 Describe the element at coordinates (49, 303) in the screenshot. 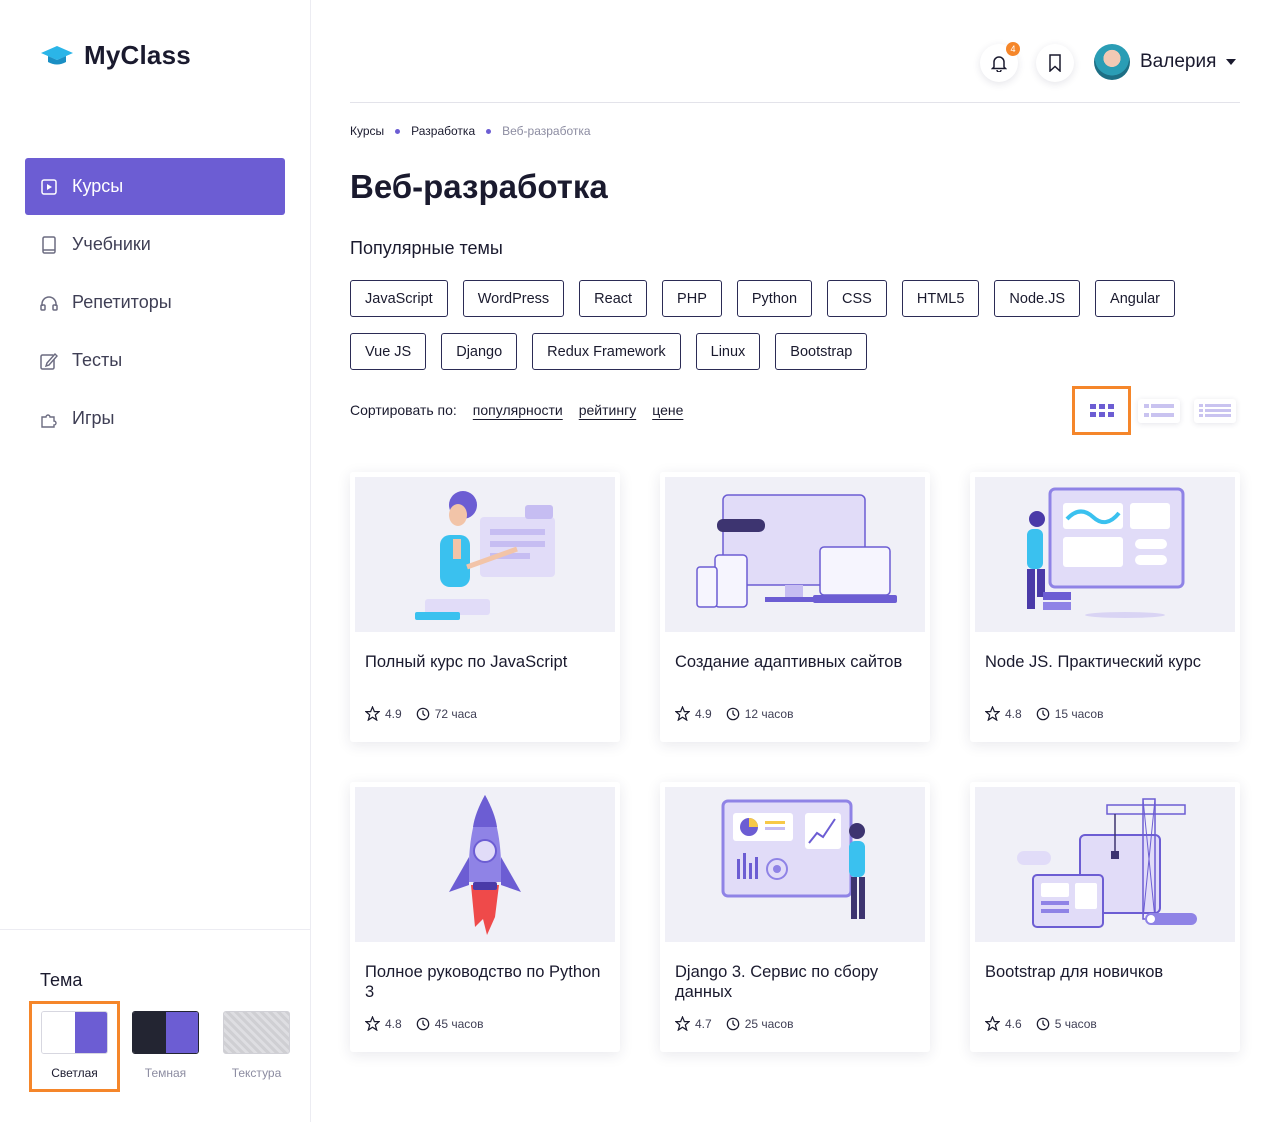

I see `headphones-icon` at that location.